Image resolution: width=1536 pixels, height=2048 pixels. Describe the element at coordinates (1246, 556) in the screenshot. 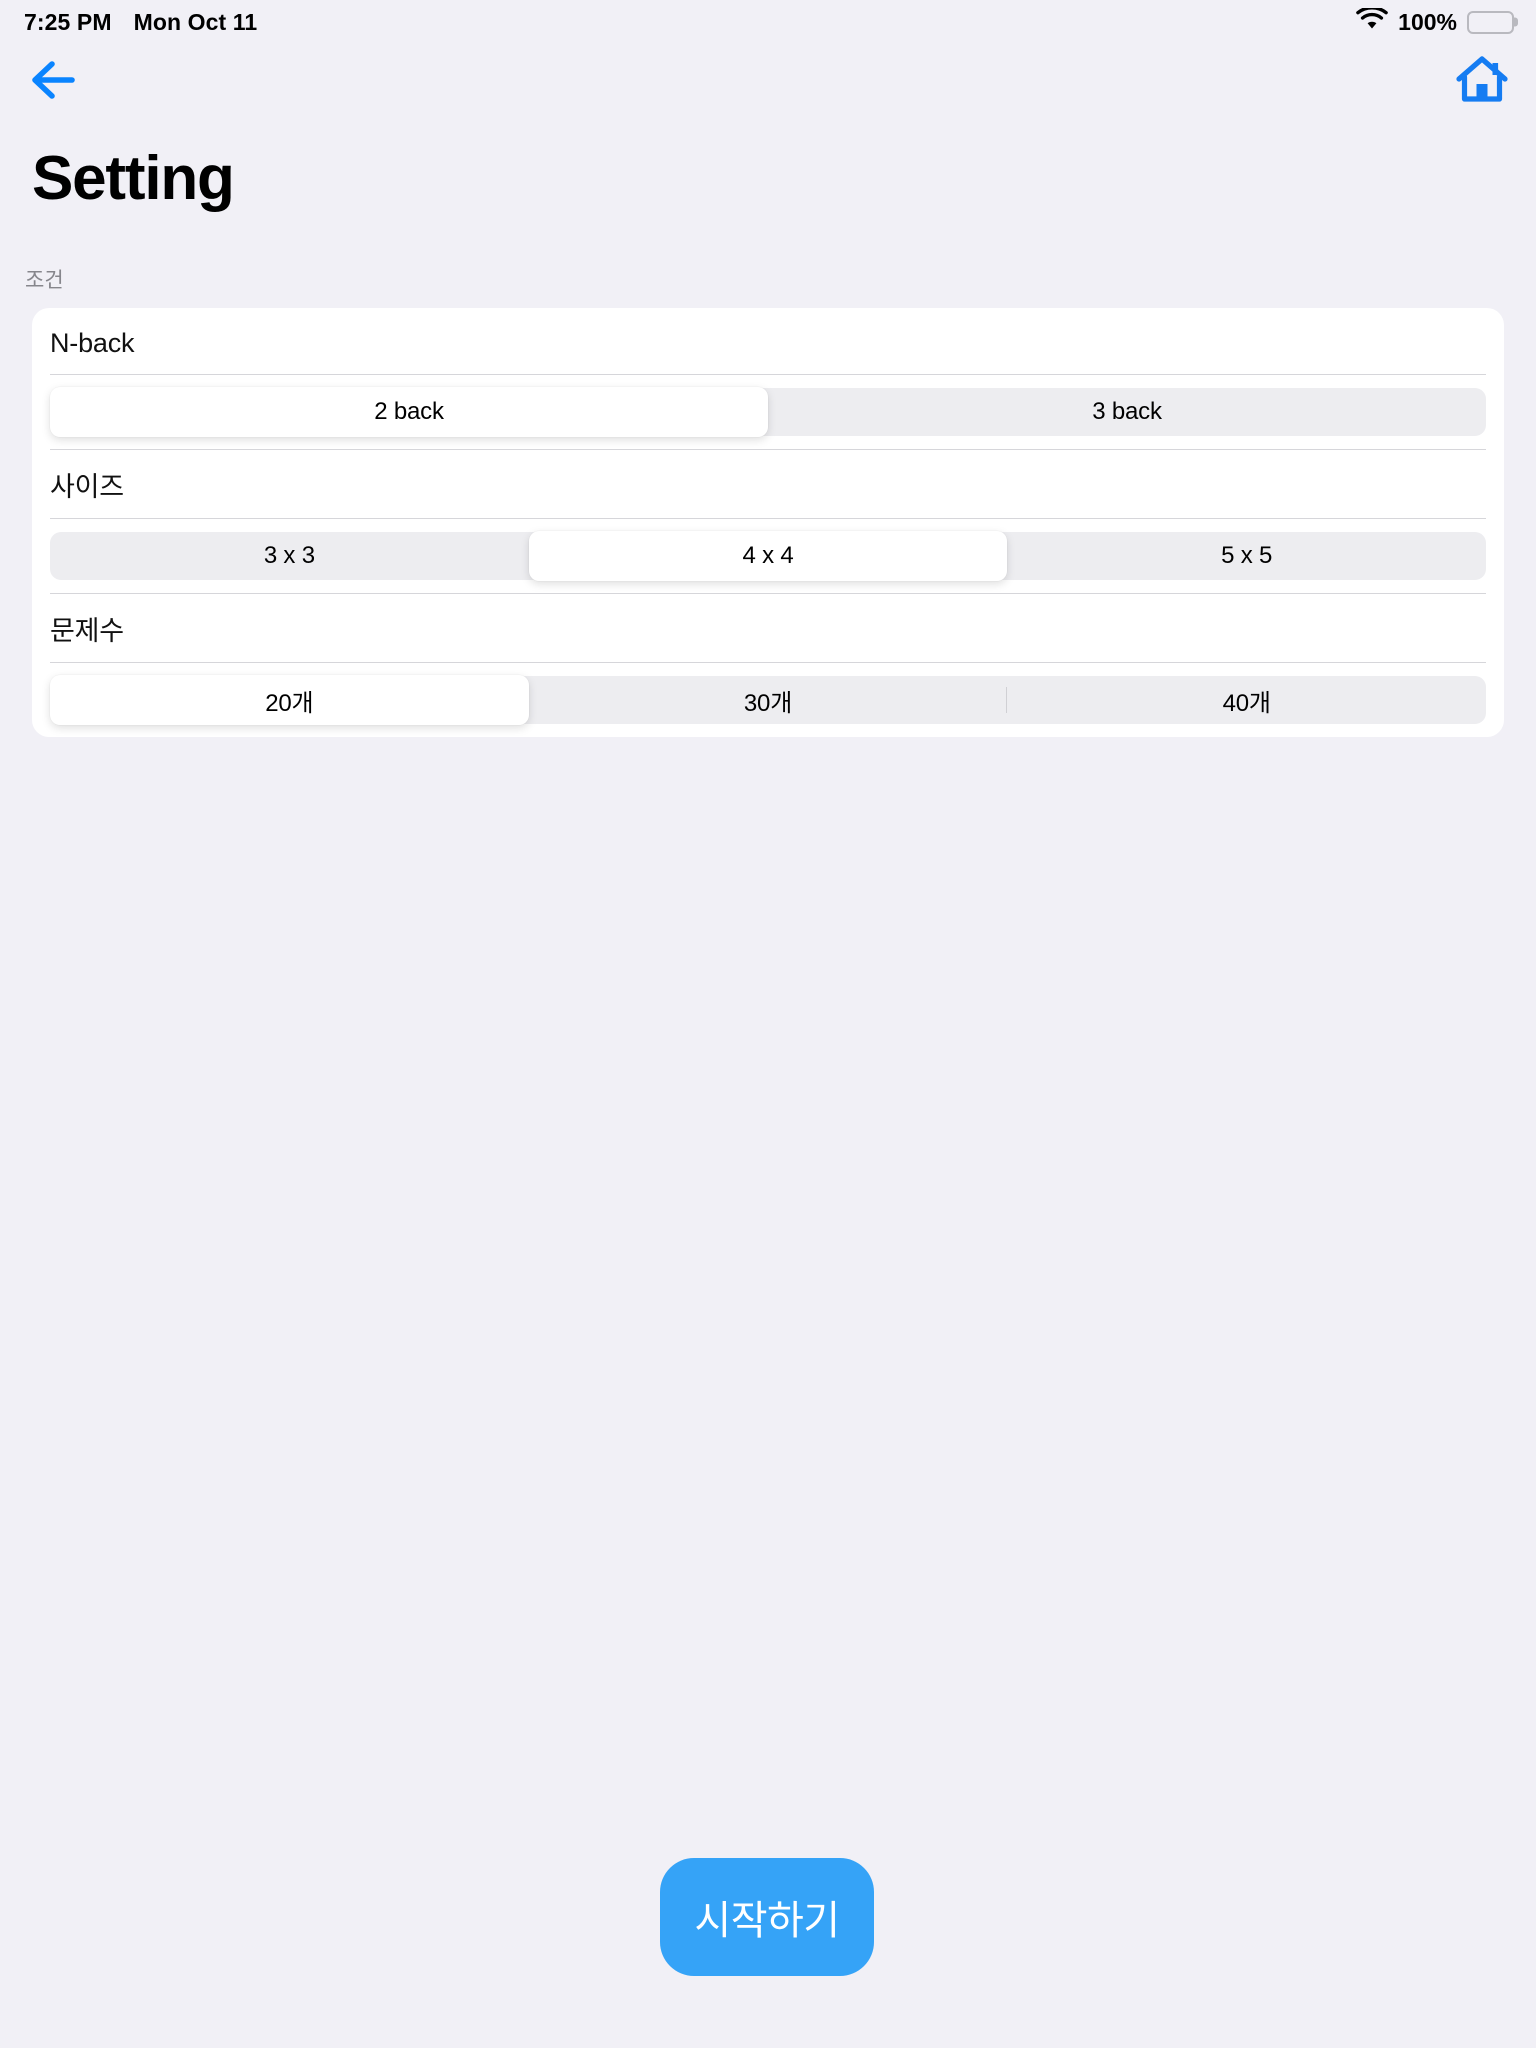

I see `segment-option-5x5: 5 x 5` at that location.